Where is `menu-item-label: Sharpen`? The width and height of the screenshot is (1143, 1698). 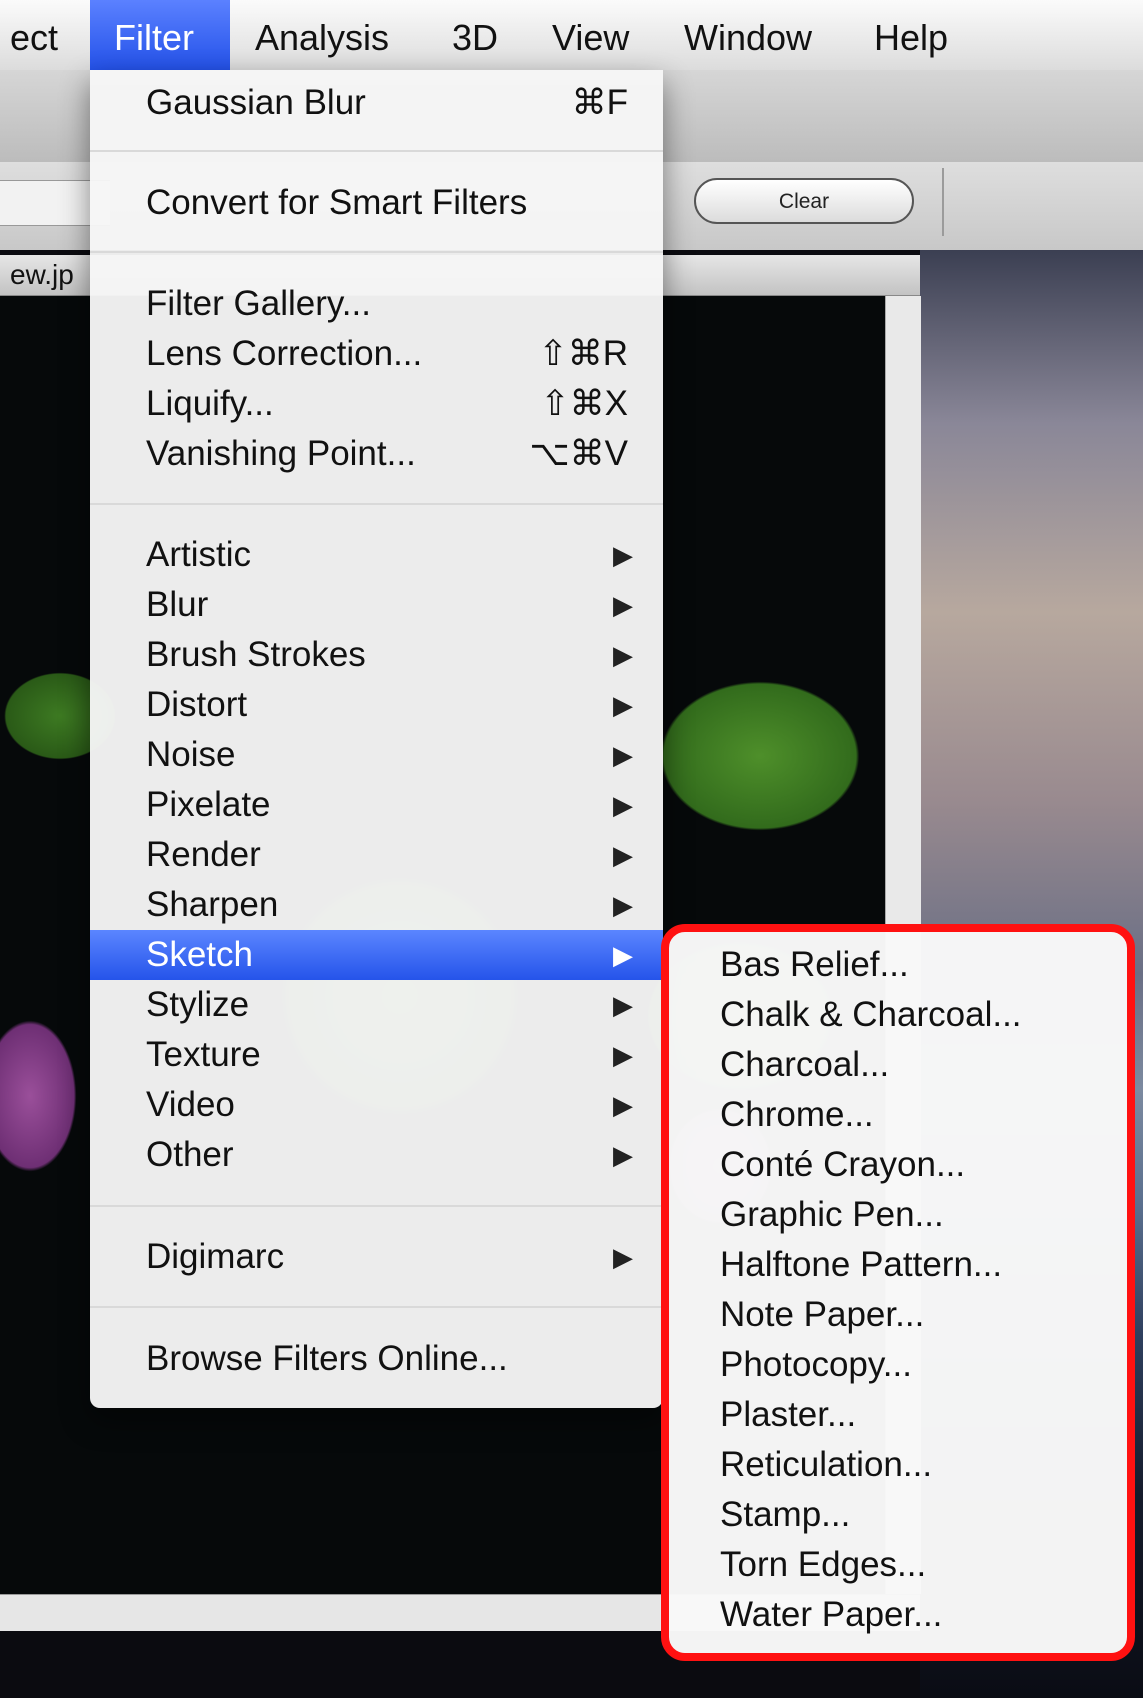 menu-item-label: Sharpen is located at coordinates (212, 904).